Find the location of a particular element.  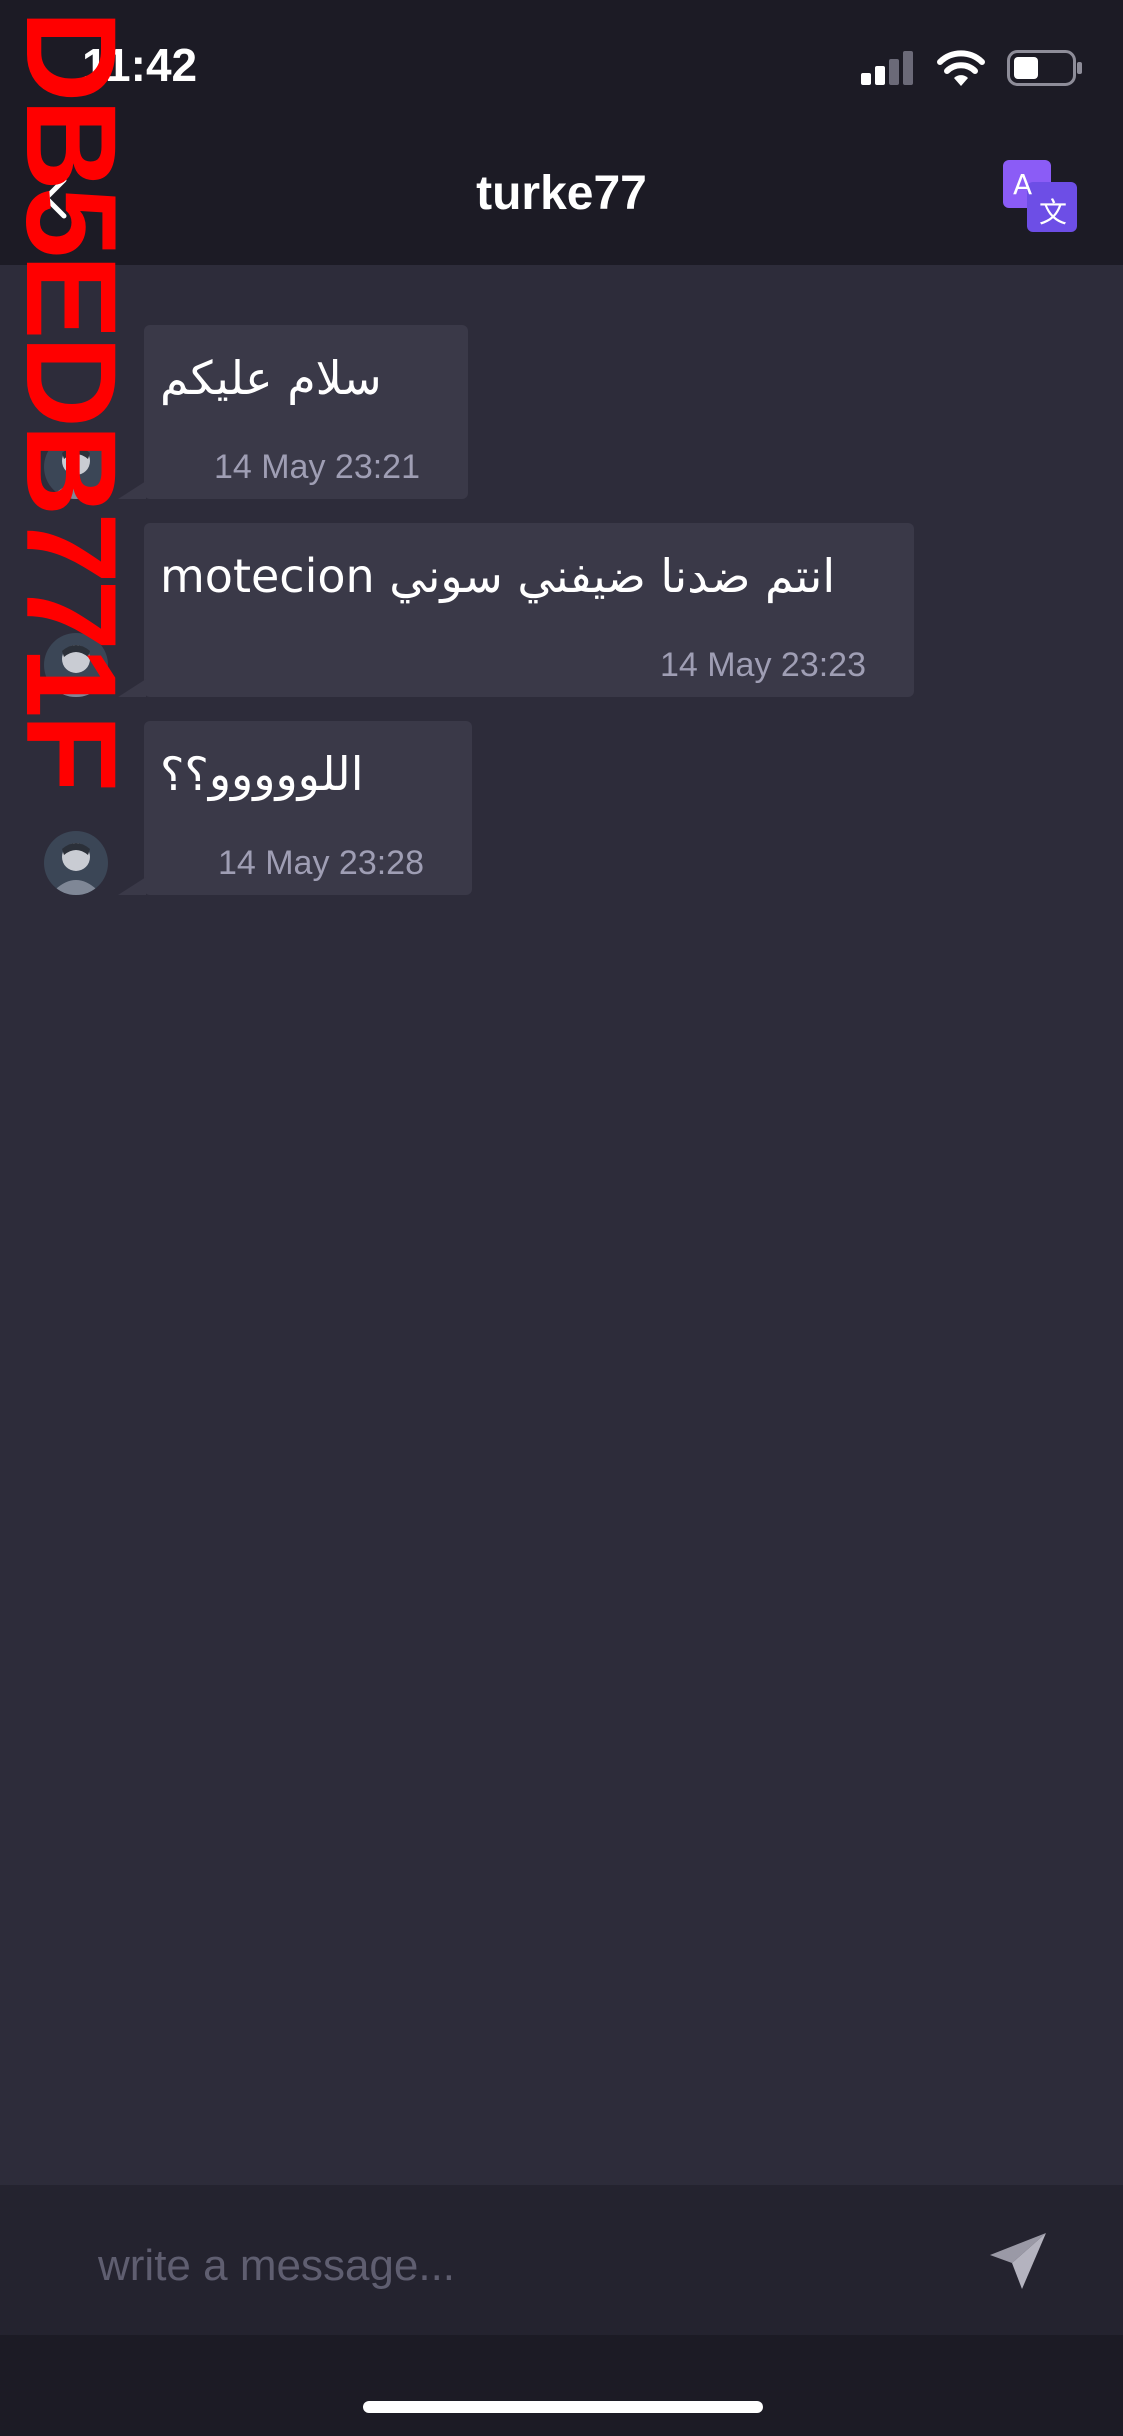

wifi-icon is located at coordinates (961, 70).